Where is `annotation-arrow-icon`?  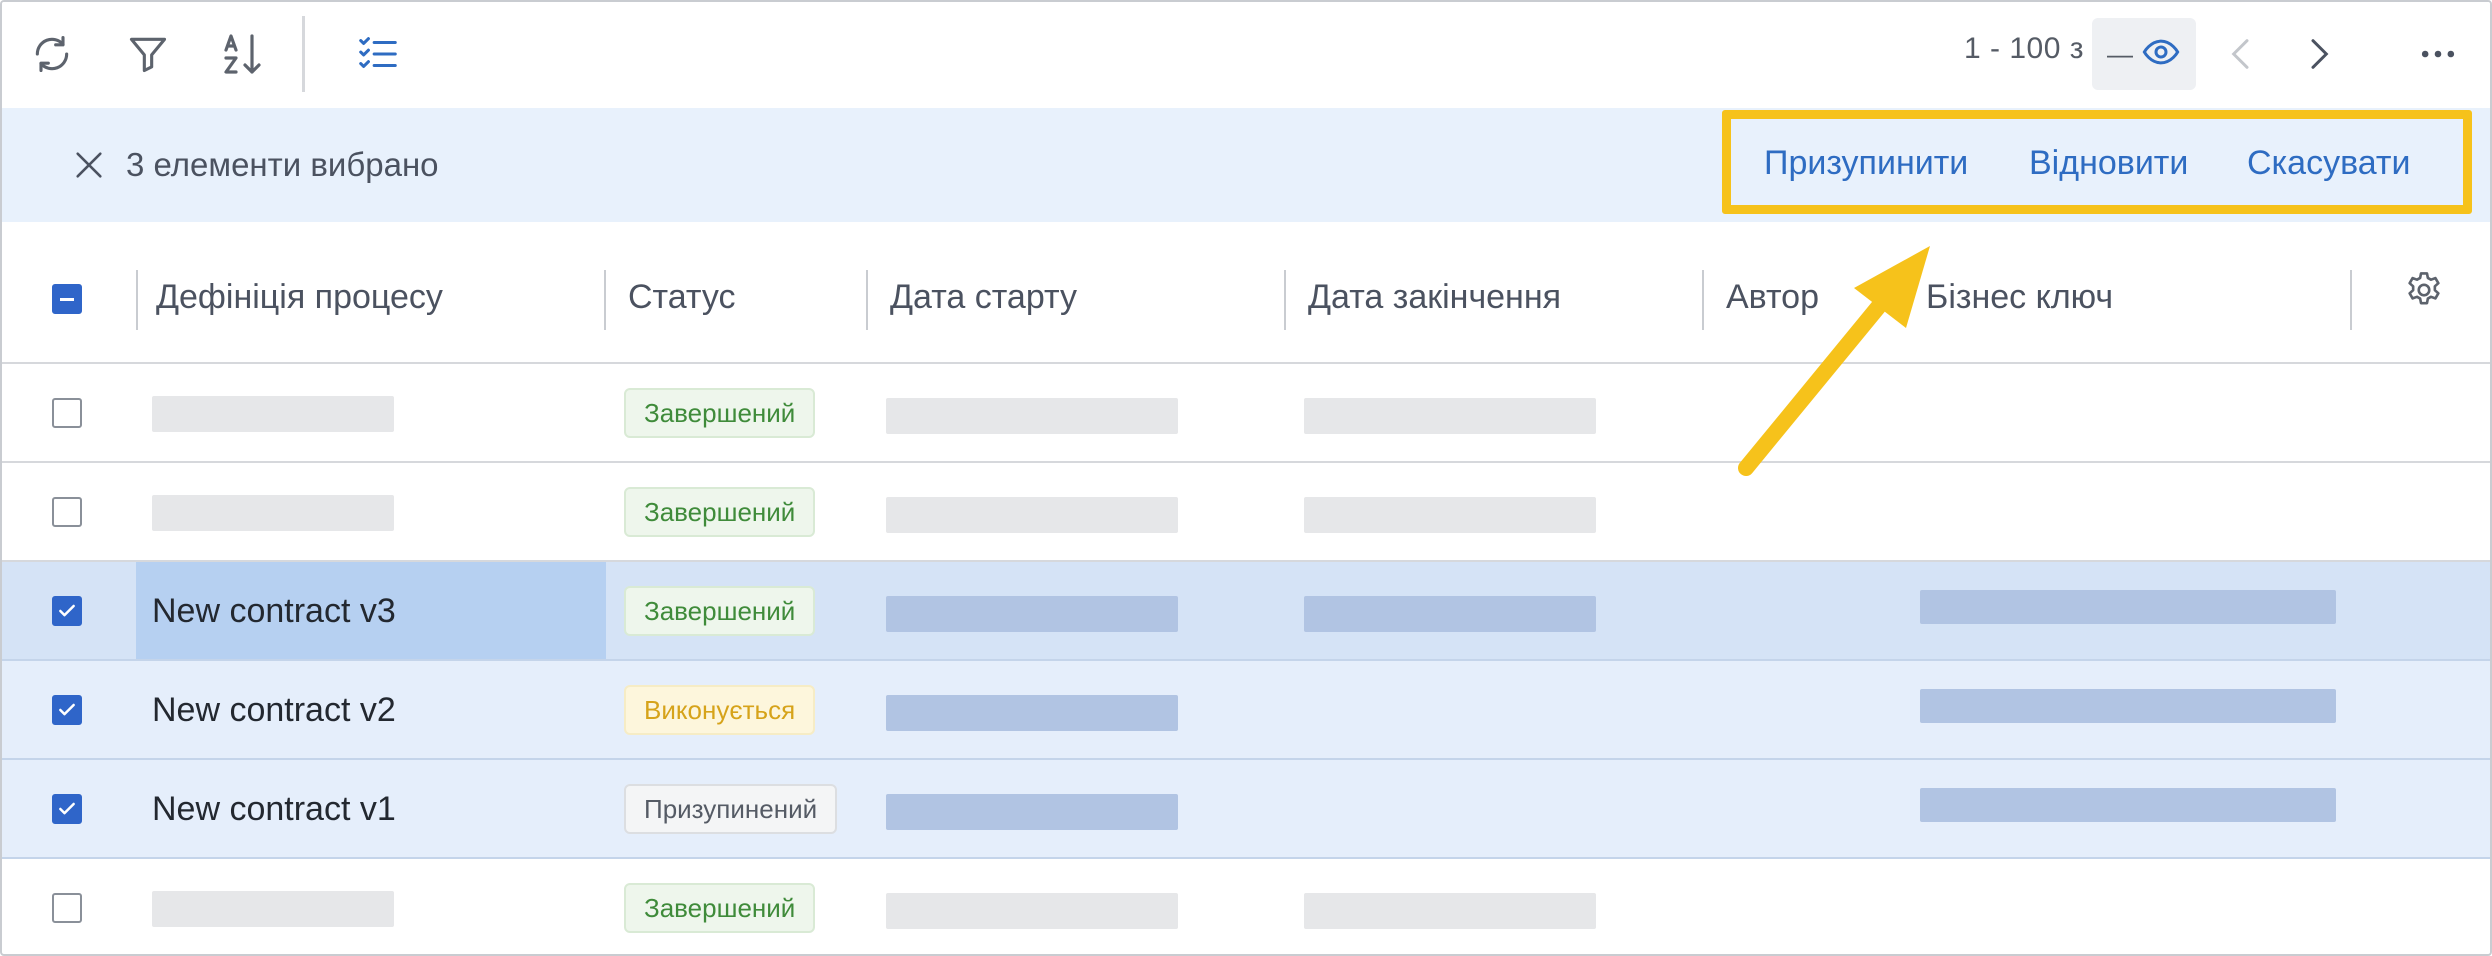
annotation-arrow-icon is located at coordinates (1834, 361).